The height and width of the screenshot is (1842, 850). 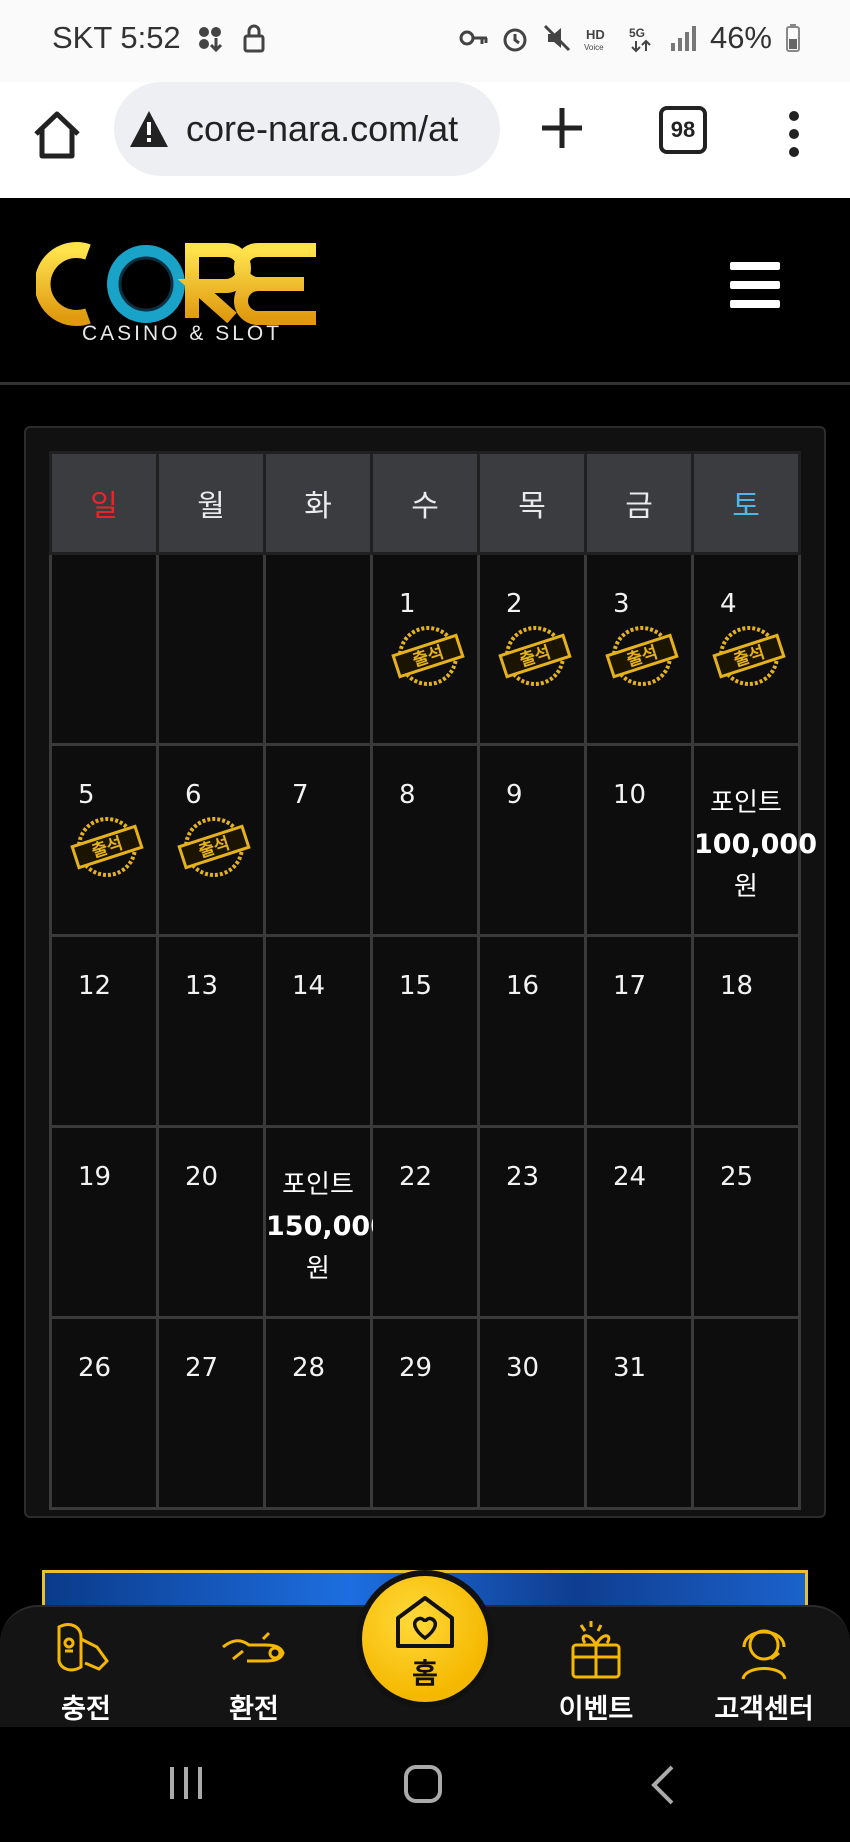 I want to click on status-right: HD Voice 5G 46%, so click(x=630, y=38).